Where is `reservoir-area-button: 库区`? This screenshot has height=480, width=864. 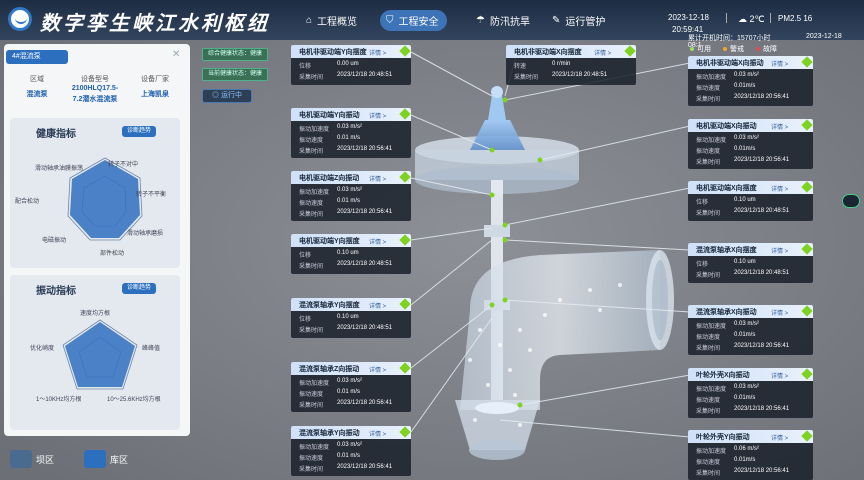
reservoir-area-button: 库区 is located at coordinates (106, 459).